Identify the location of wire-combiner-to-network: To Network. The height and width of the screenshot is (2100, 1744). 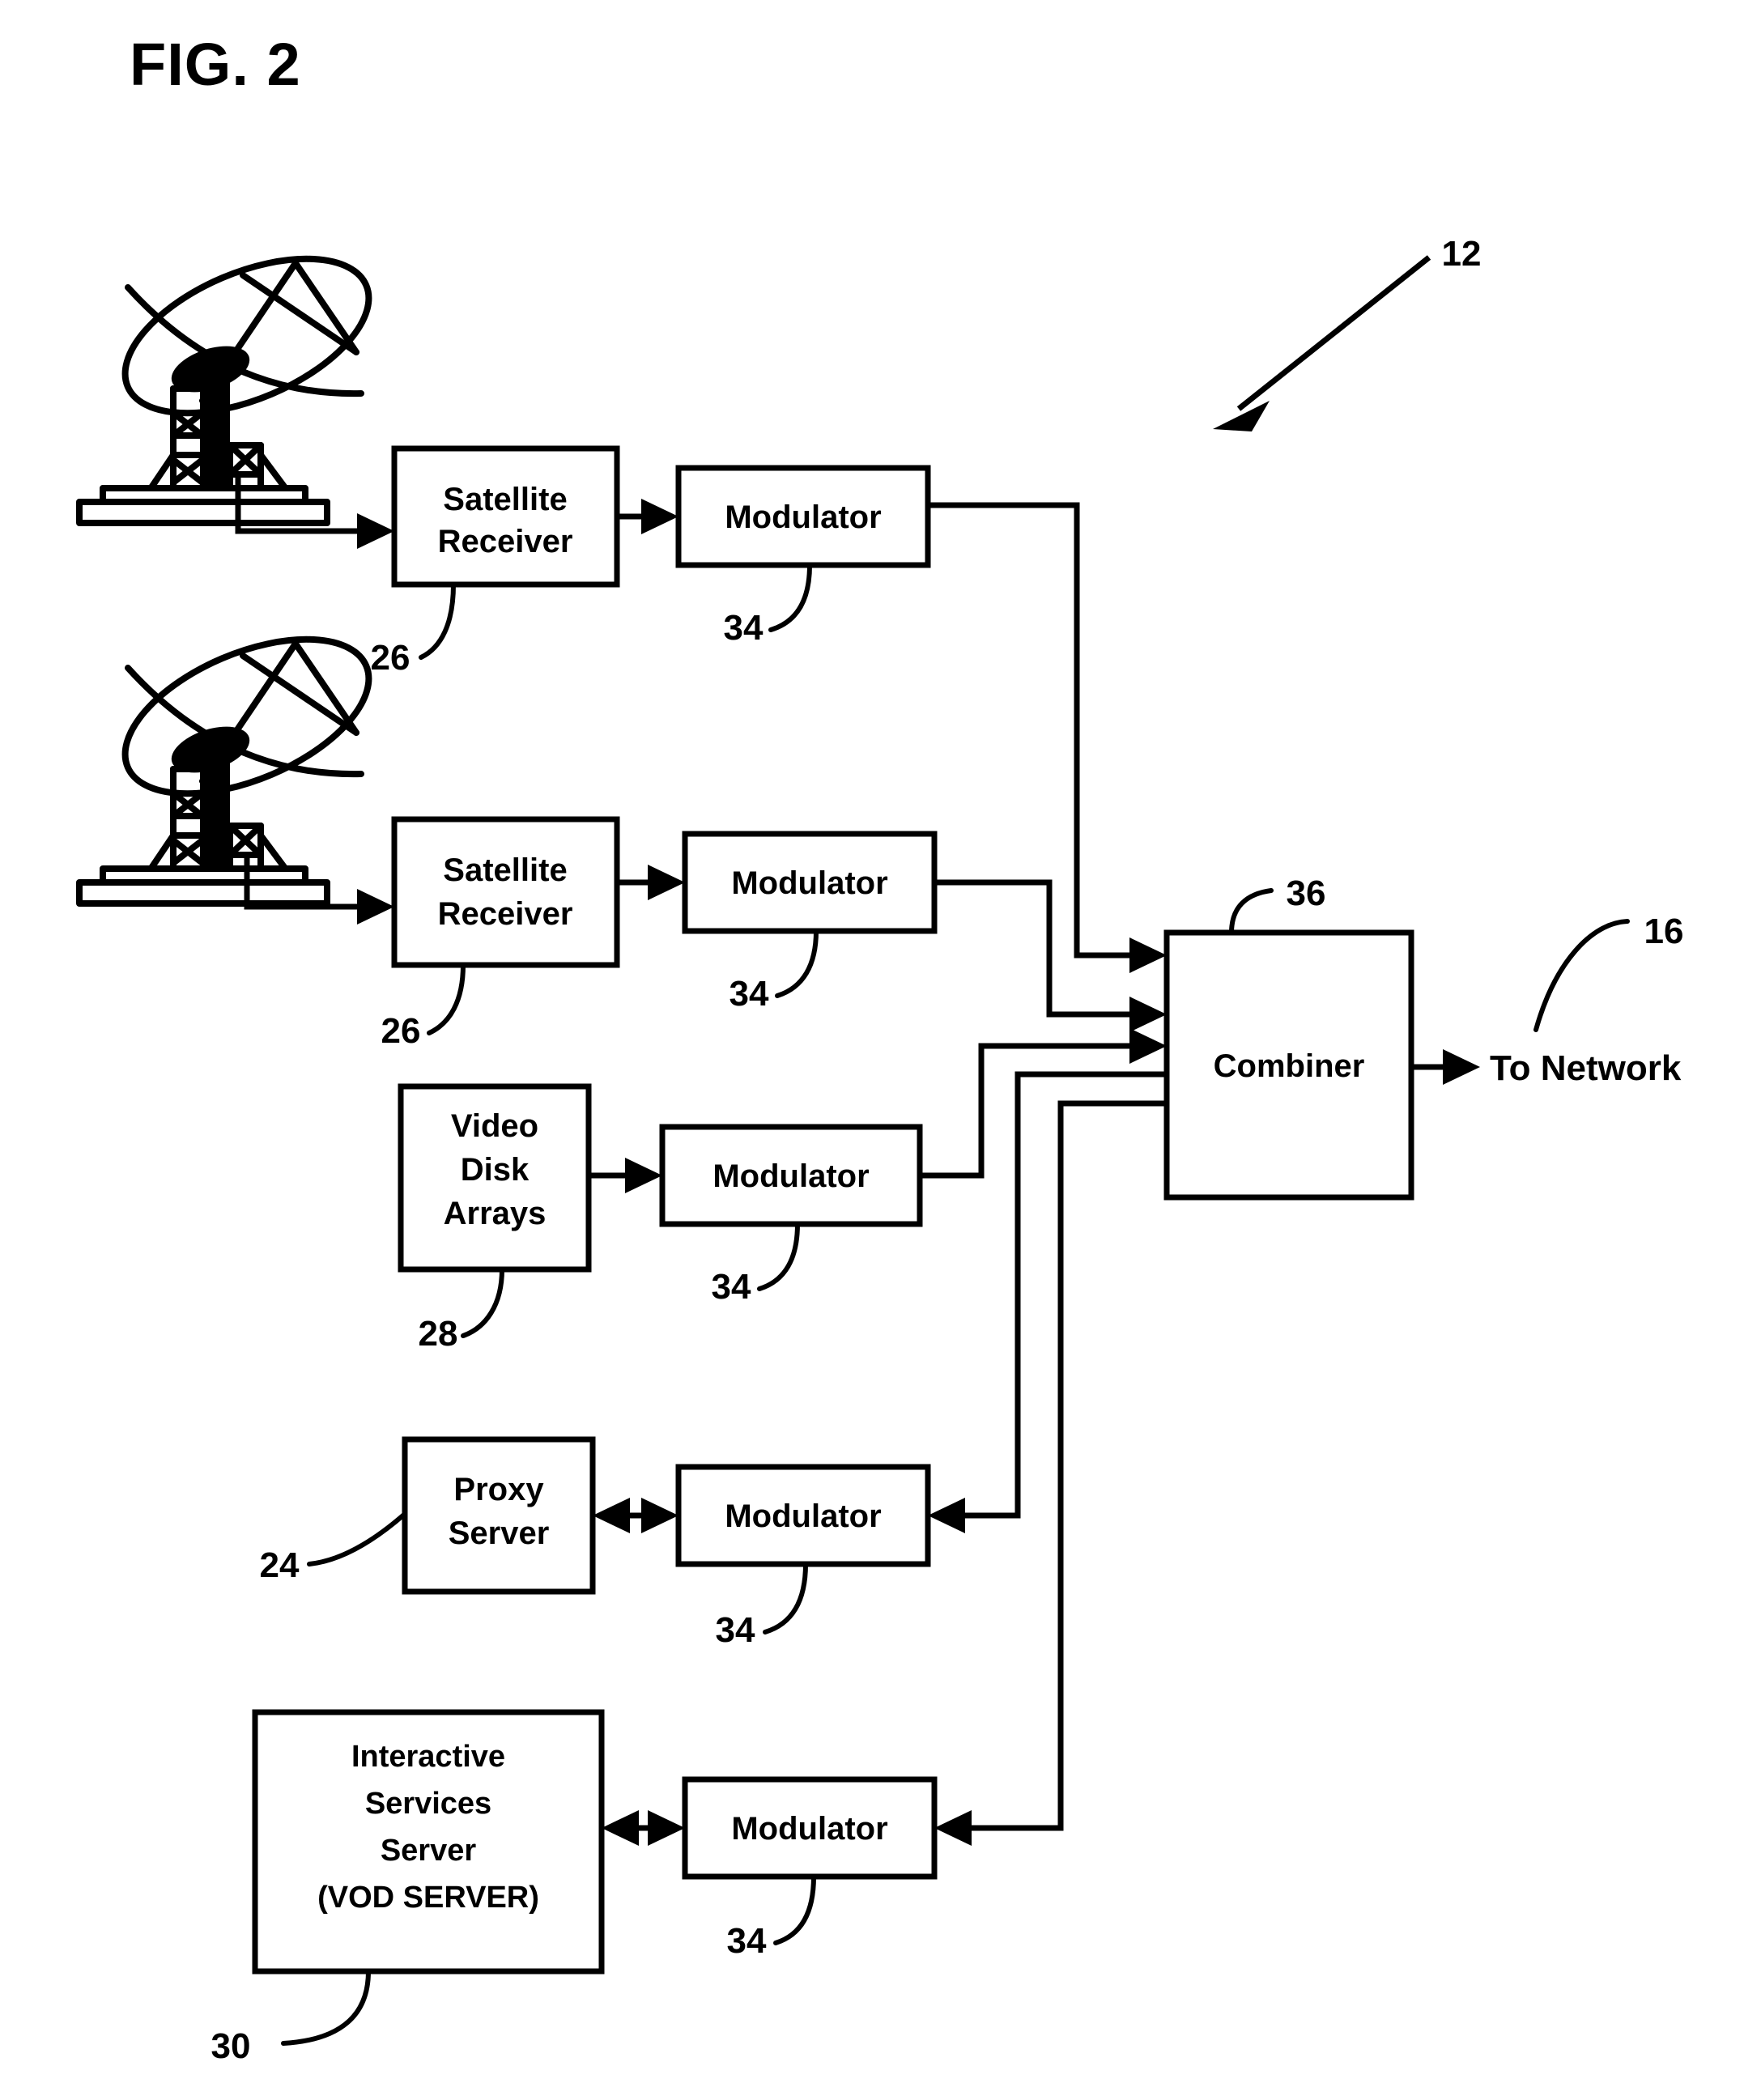
(1546, 1068).